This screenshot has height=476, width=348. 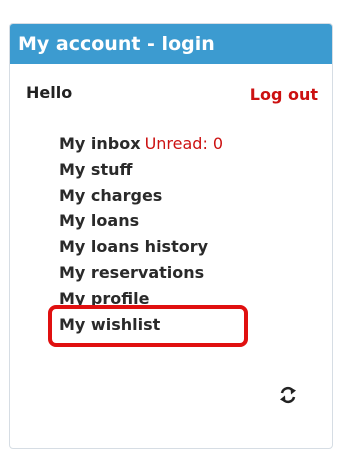 What do you see at coordinates (172, 94) in the screenshot?
I see `greeting-row: Hello Log out` at bounding box center [172, 94].